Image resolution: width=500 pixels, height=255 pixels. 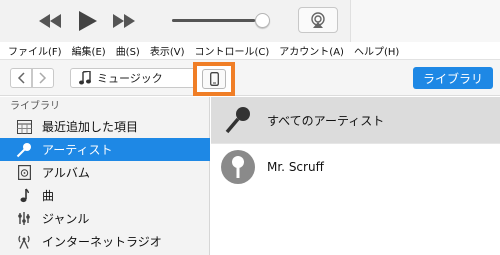 I want to click on sidebar-item-genres: ジャンル, so click(x=105, y=218).